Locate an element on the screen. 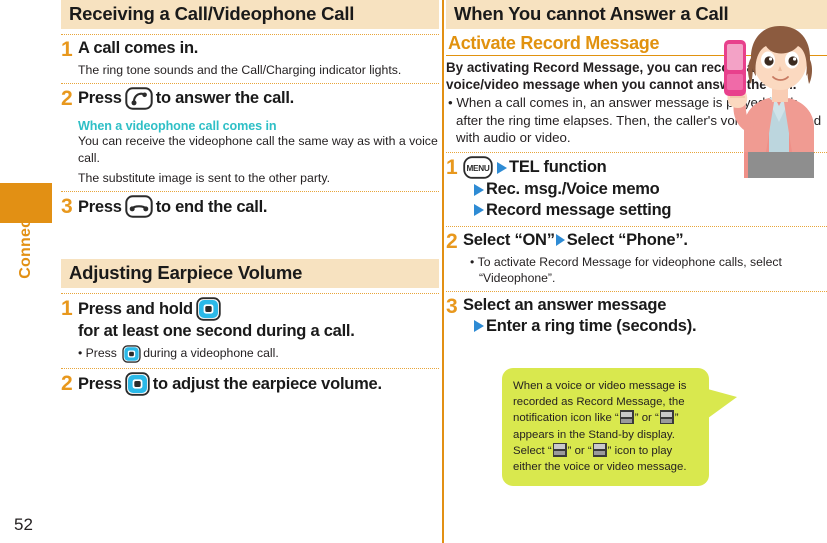 The image size is (827, 543). step-title-line3: Record message setting is located at coordinates (645, 210).